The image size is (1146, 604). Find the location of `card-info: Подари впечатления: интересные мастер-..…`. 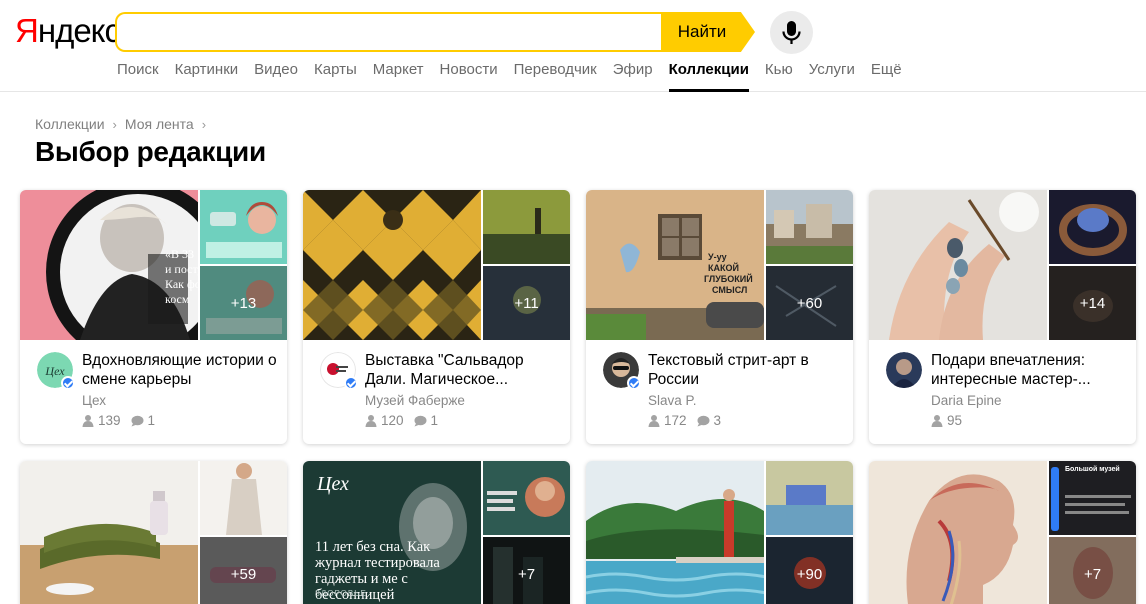

card-info: Подари впечатления: интересные мастер-..… is located at coordinates (1002, 392).